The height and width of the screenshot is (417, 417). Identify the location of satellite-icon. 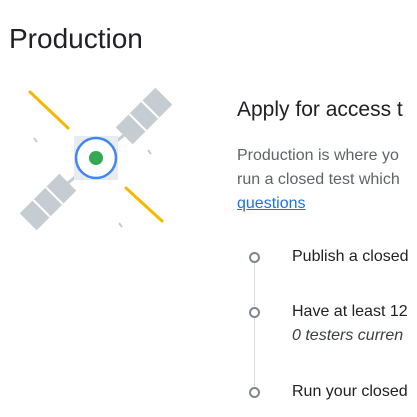
(96, 159).